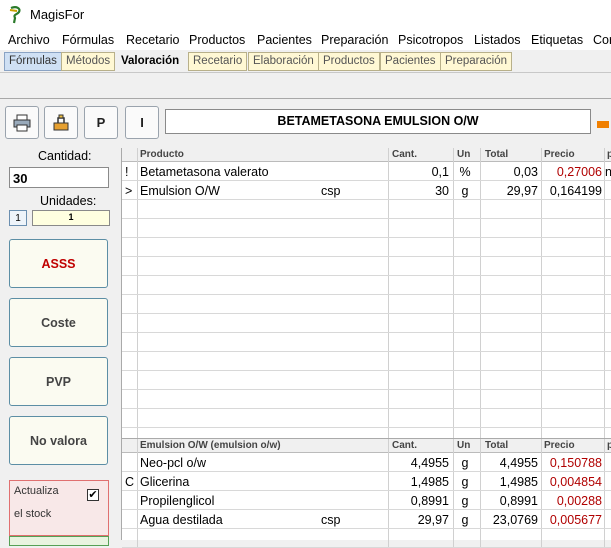 The image size is (611, 548). I want to click on unidades-spin-button: 1, so click(18, 218).